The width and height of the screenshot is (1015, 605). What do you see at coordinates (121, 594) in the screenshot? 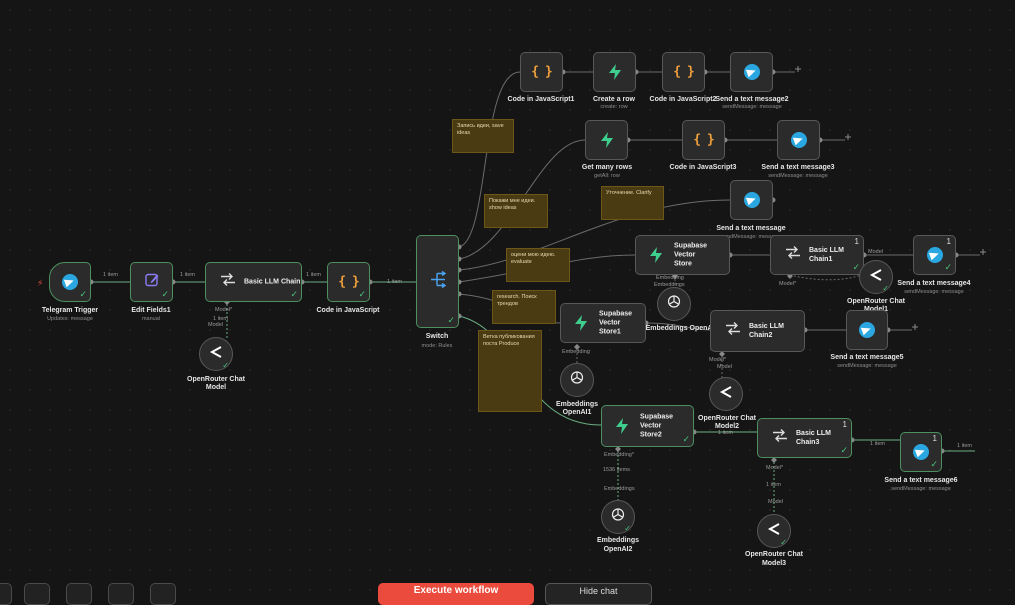
I see `reset-zoom-button` at bounding box center [121, 594].